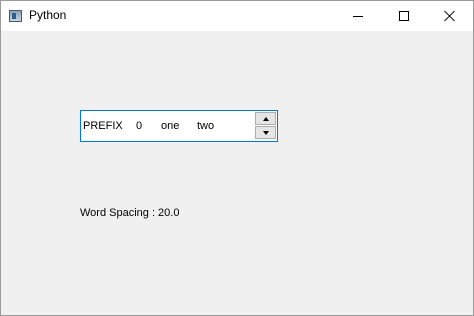  Describe the element at coordinates (206, 126) in the screenshot. I see `spinbox-word-two: two` at that location.